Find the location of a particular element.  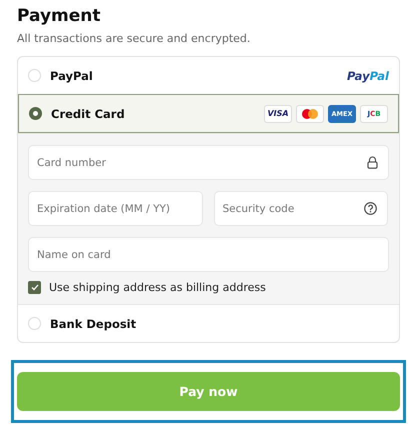

check-icon is located at coordinates (34, 287).